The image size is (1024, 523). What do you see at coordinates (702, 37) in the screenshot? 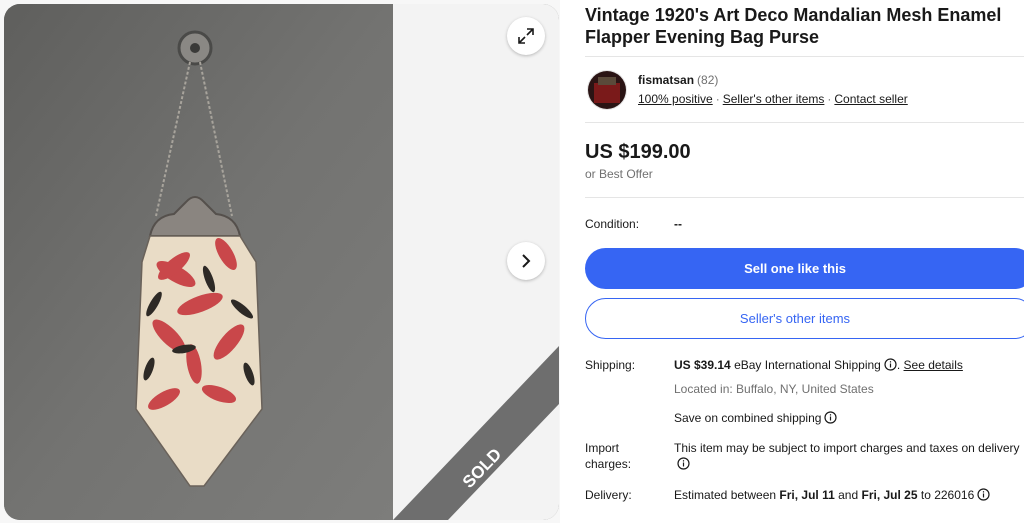
I see `item-title-line2: Flapper Evening Bag Purse` at bounding box center [702, 37].